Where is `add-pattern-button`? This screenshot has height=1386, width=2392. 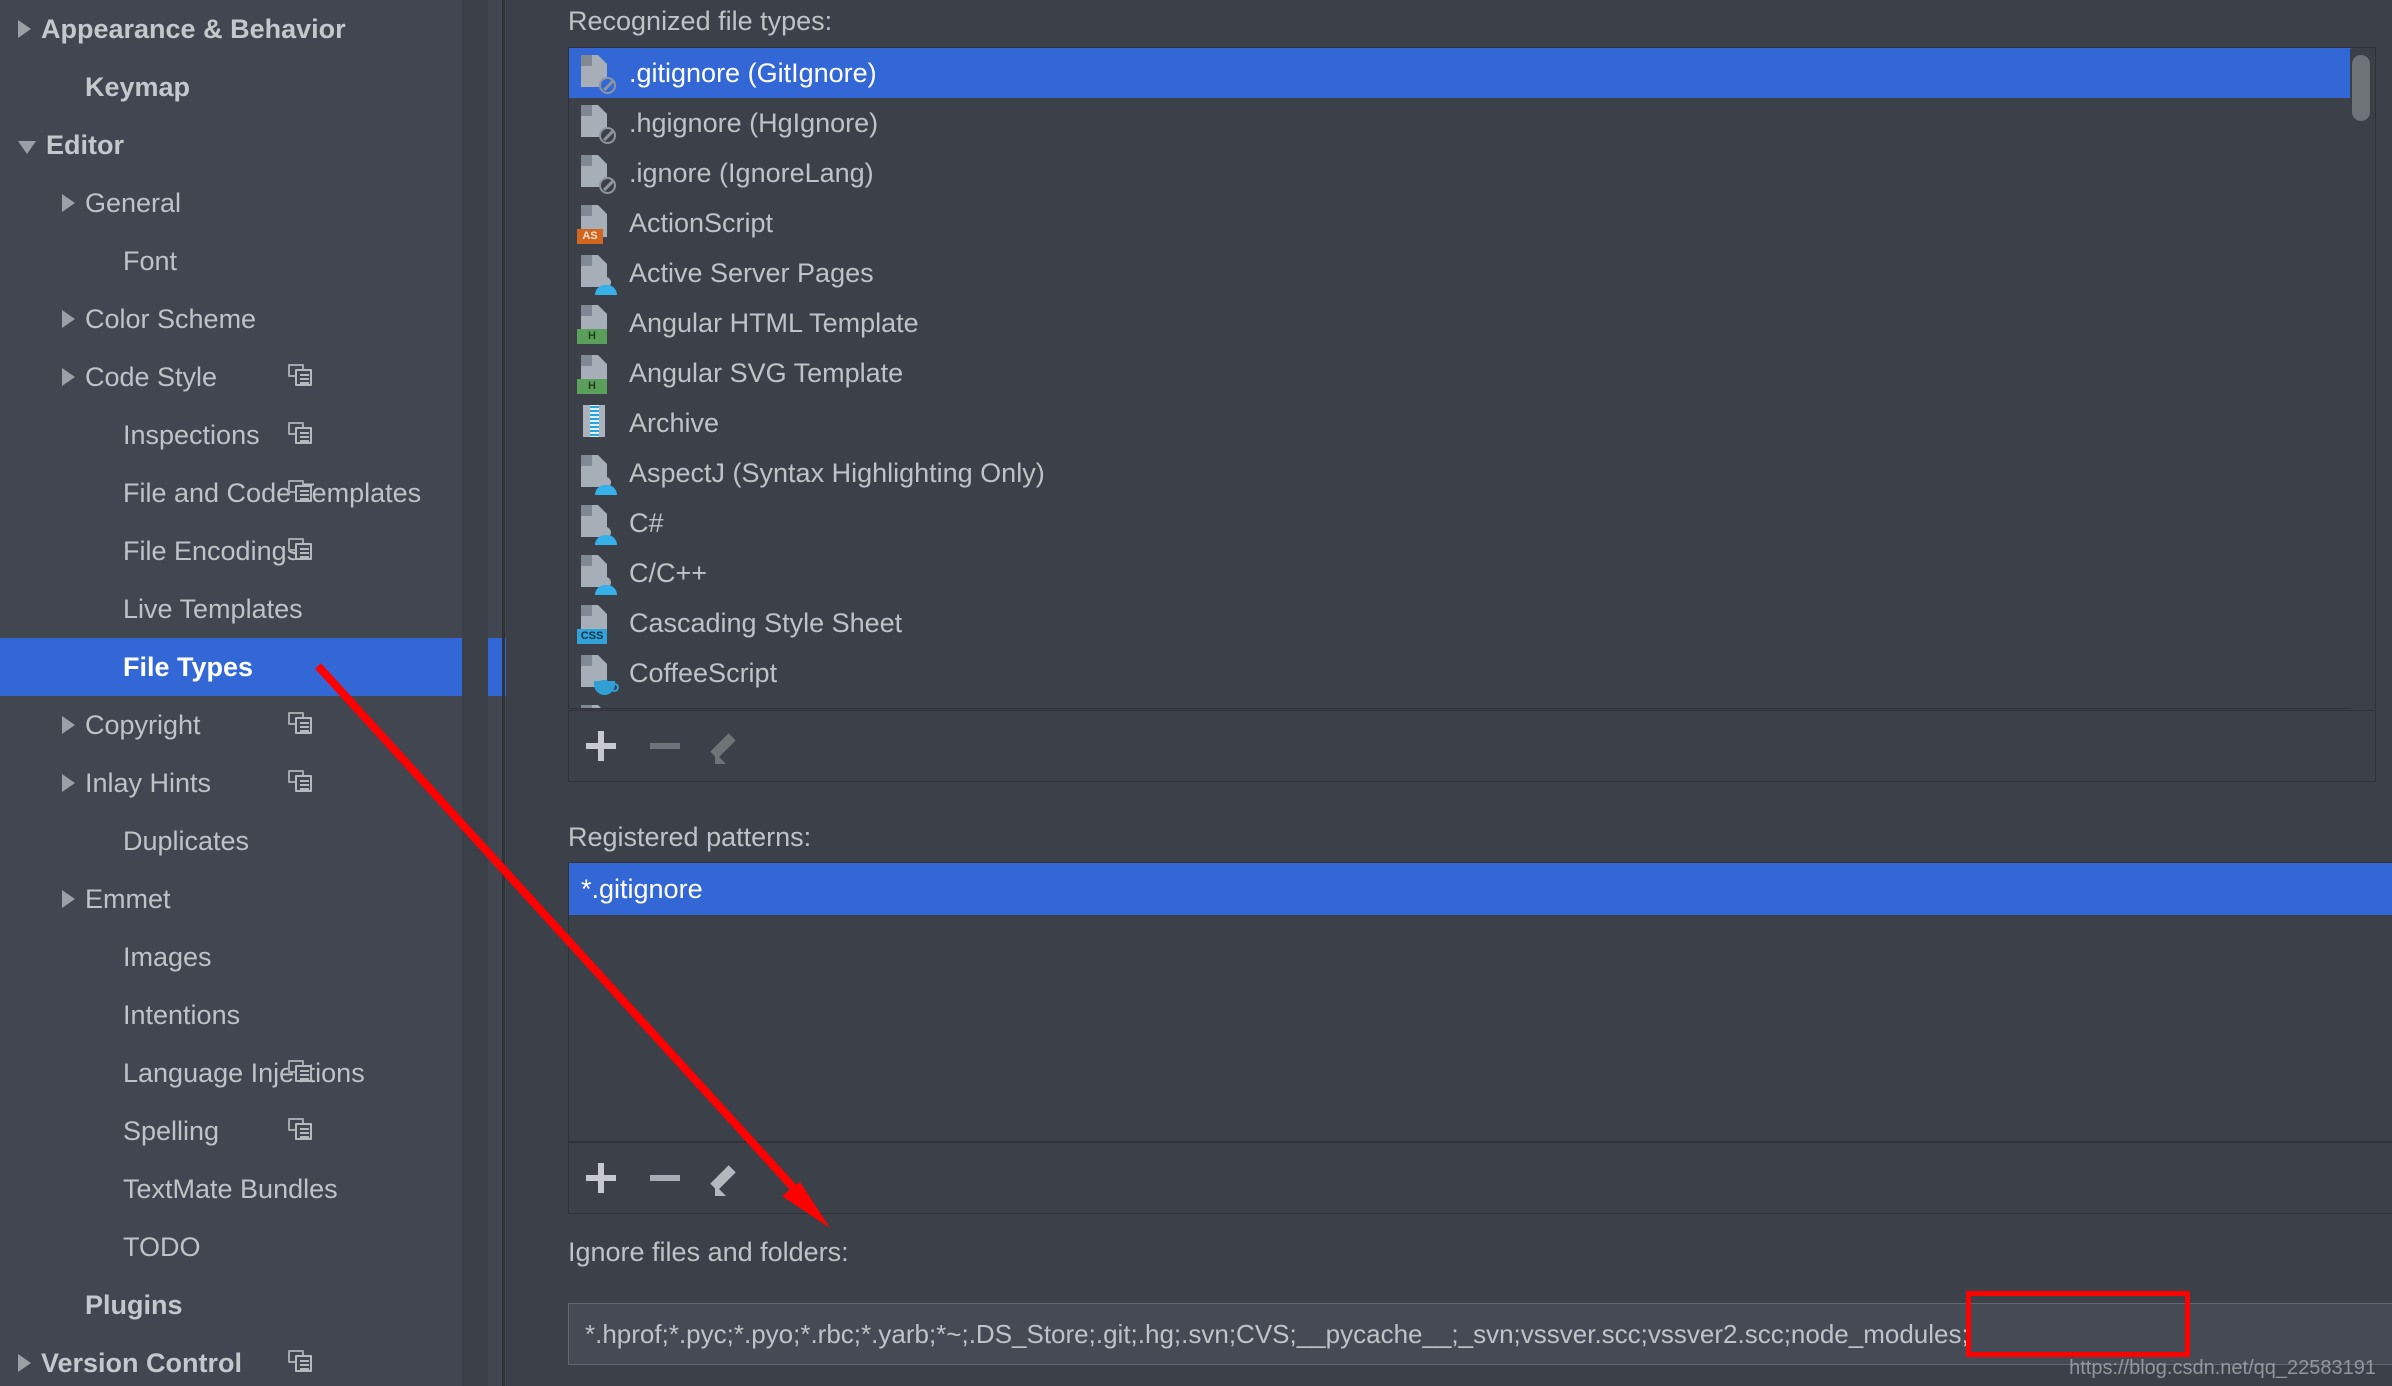 add-pattern-button is located at coordinates (601, 1178).